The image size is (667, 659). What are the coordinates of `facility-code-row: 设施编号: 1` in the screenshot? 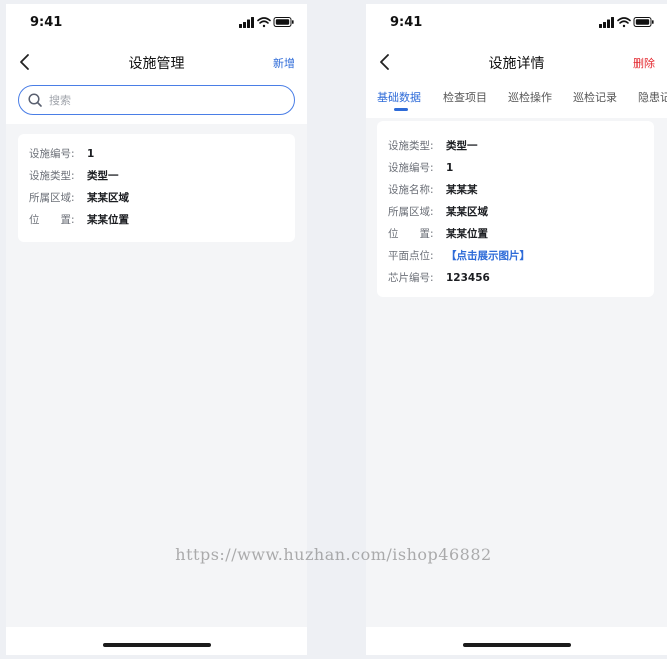 It's located at (61, 154).